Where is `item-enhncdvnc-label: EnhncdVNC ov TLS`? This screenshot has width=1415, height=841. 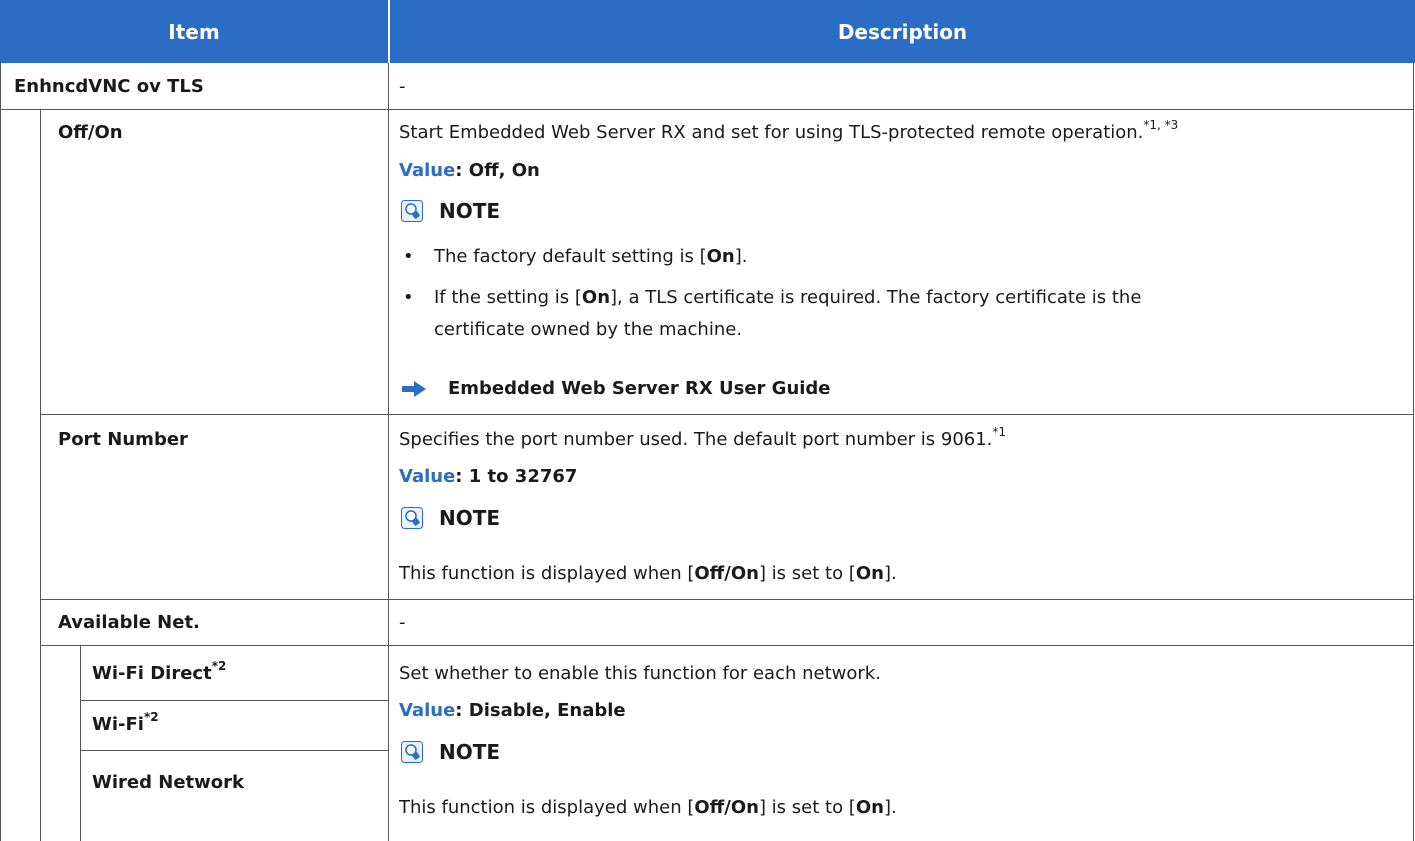
item-enhncdvnc-label: EnhncdVNC ov TLS is located at coordinates (109, 86).